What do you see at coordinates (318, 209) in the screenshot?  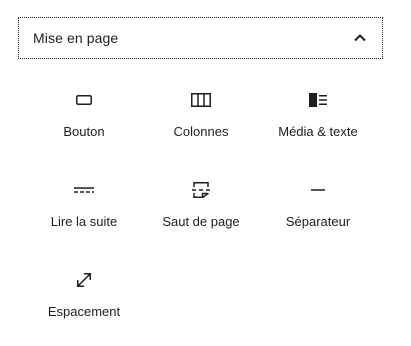 I see `block-separator: Séparateur` at bounding box center [318, 209].